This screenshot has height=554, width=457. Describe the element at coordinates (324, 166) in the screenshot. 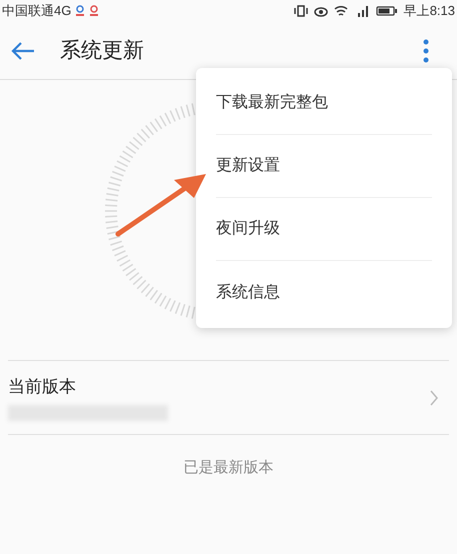

I see `menu-item: 更新设置` at that location.